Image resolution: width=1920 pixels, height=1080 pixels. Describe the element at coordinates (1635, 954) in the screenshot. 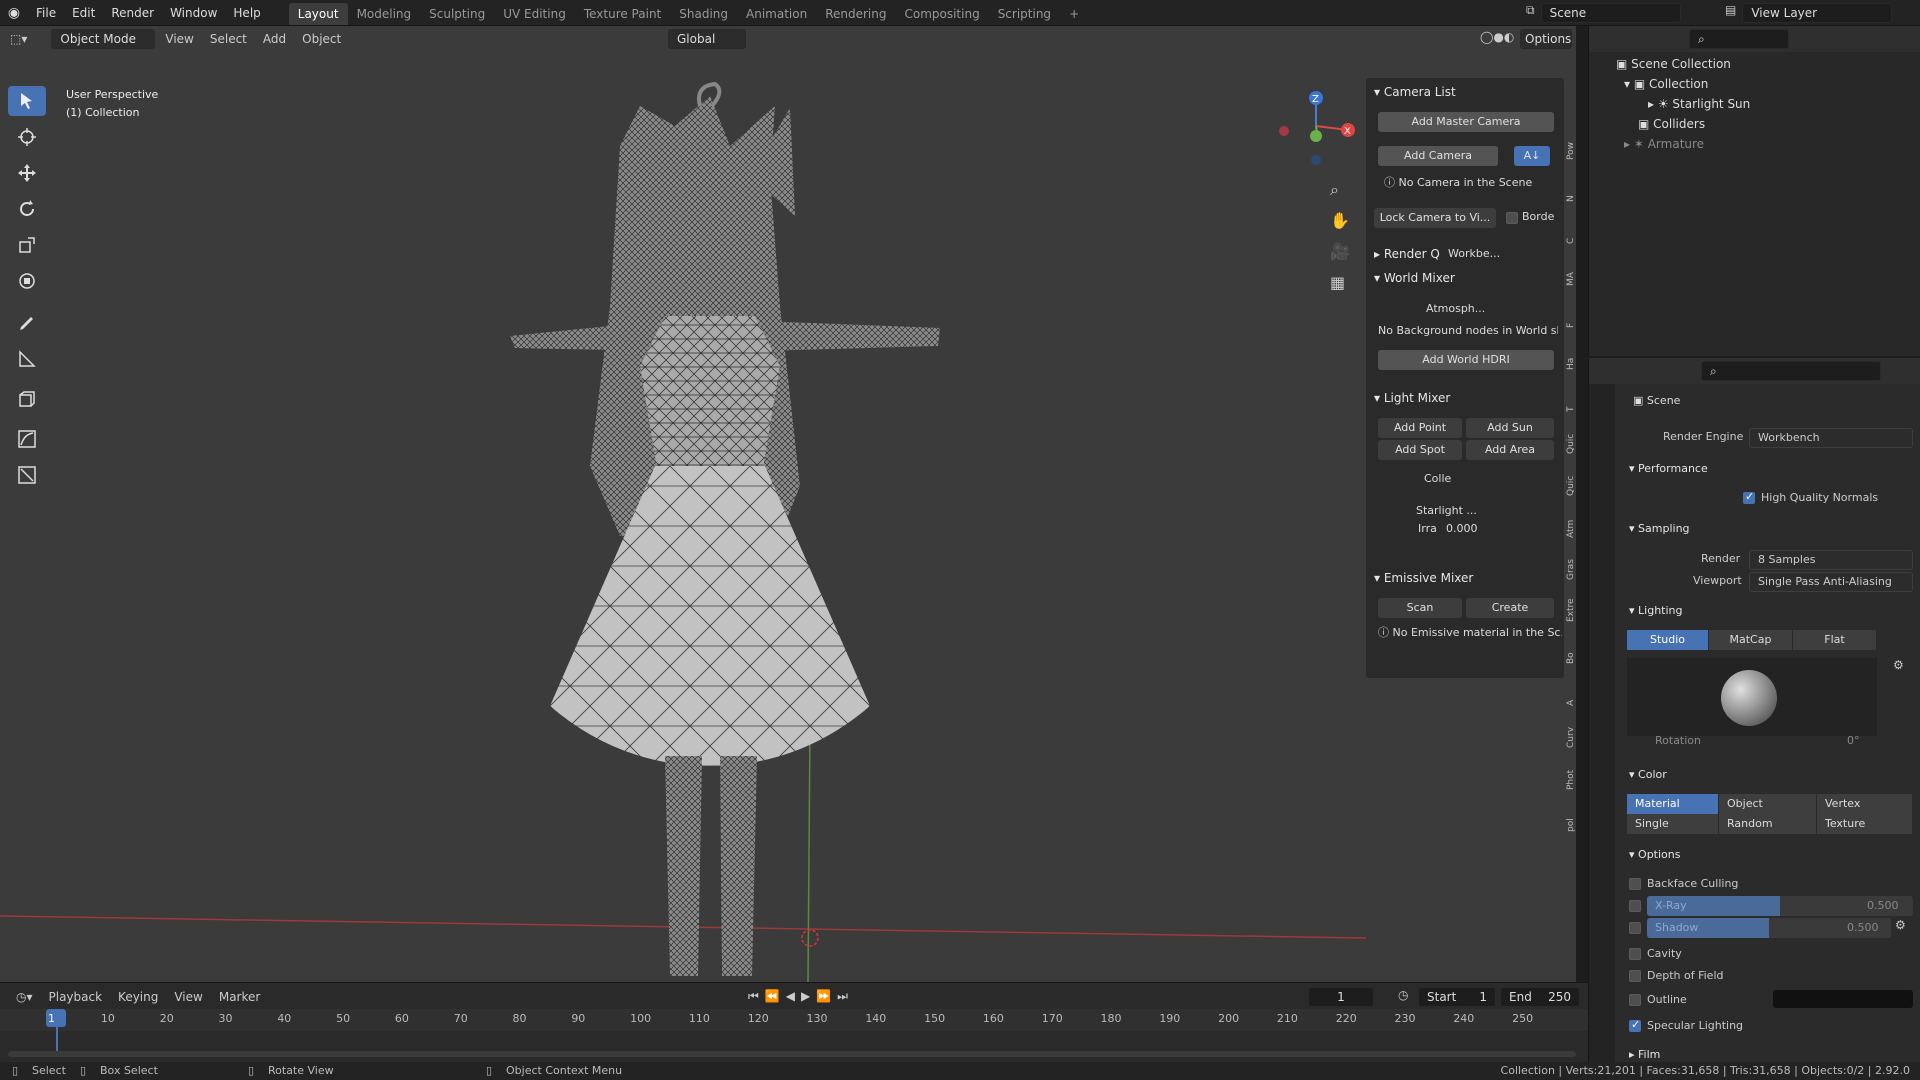

I see `cavity-checkbox` at that location.